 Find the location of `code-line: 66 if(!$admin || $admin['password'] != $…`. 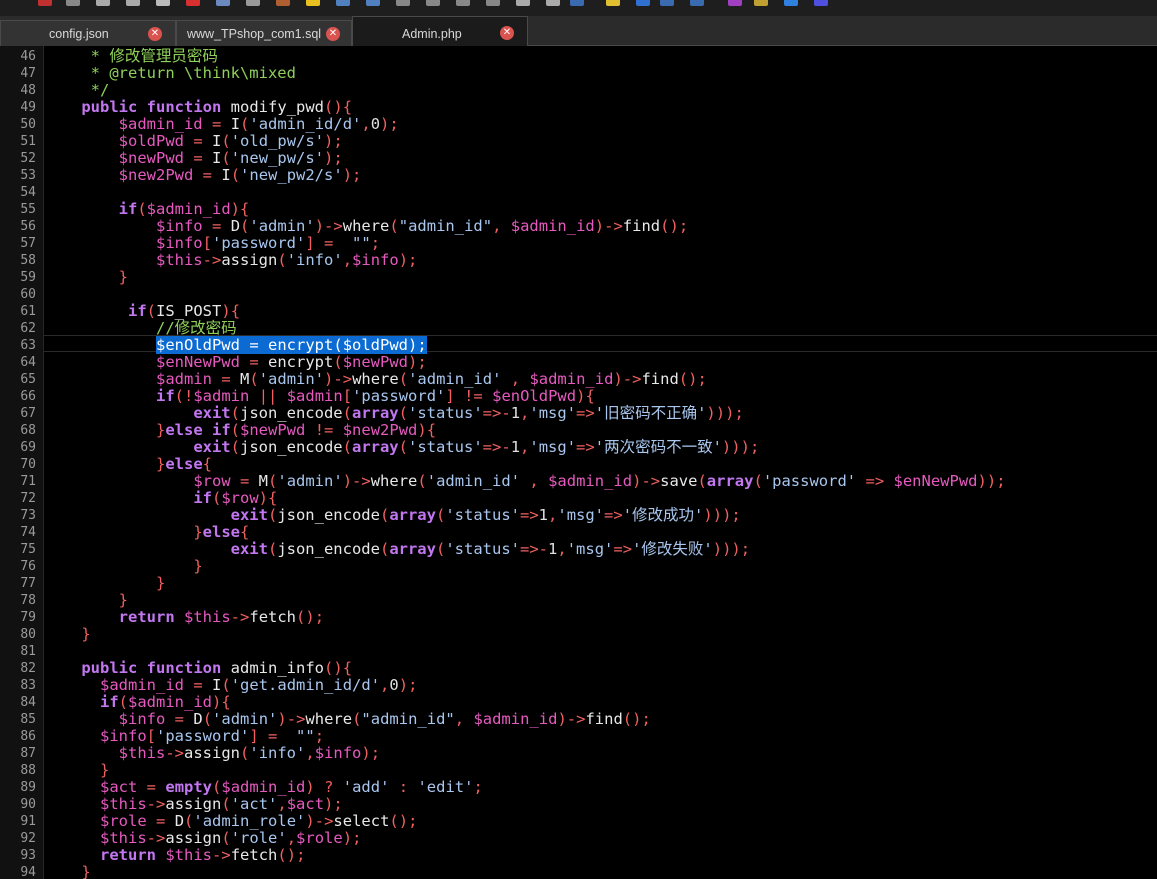

code-line: 66 if(!$admin || $admin['password'] != $… is located at coordinates (578, 396).